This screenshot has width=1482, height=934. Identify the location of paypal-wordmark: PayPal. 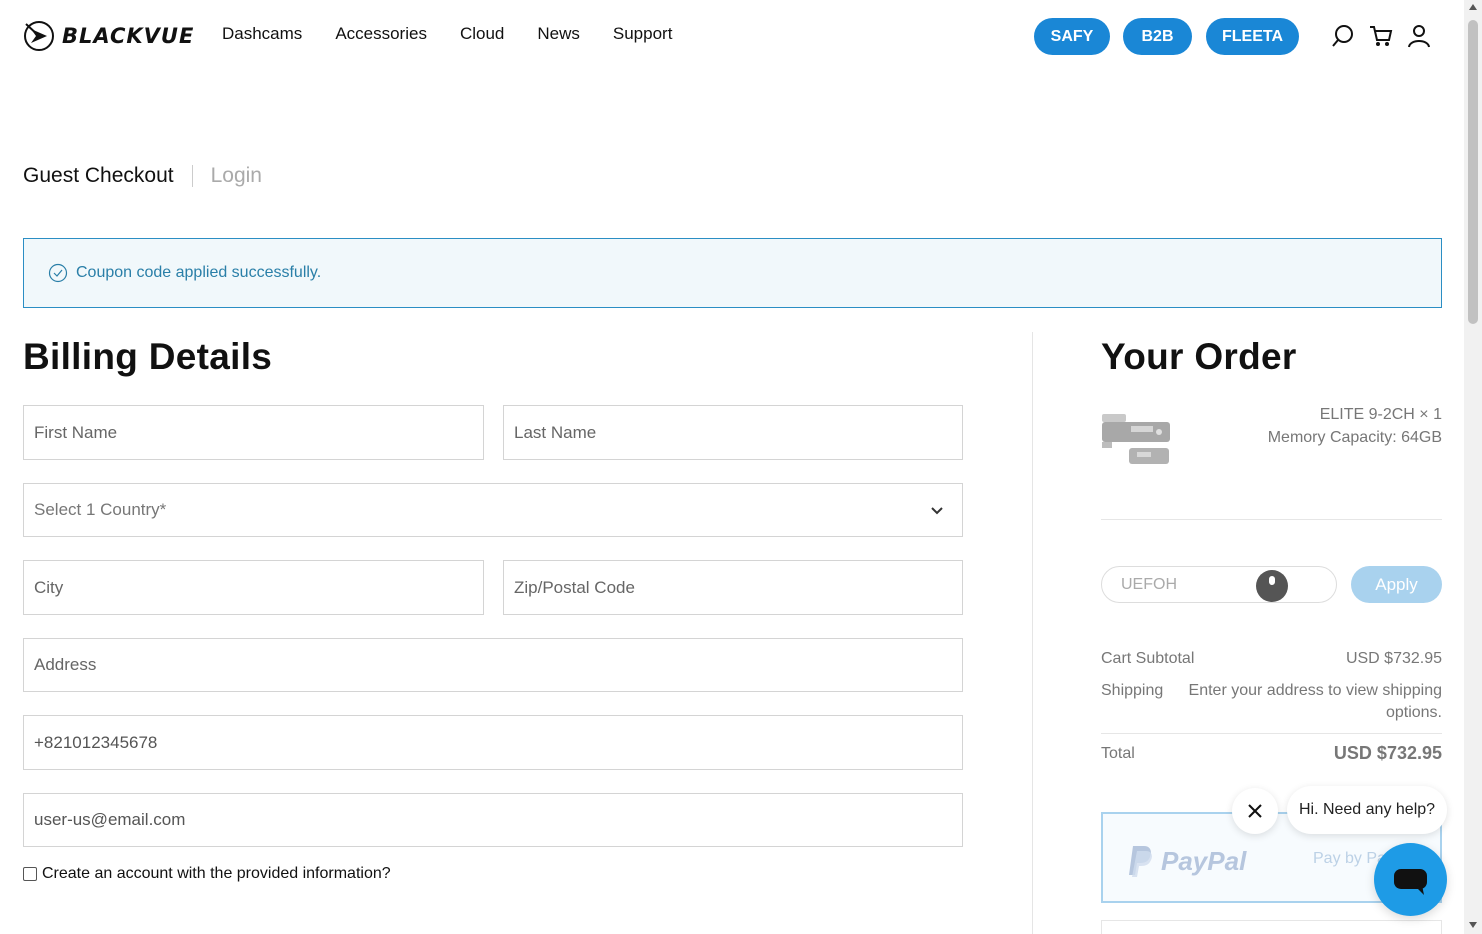
(1204, 860).